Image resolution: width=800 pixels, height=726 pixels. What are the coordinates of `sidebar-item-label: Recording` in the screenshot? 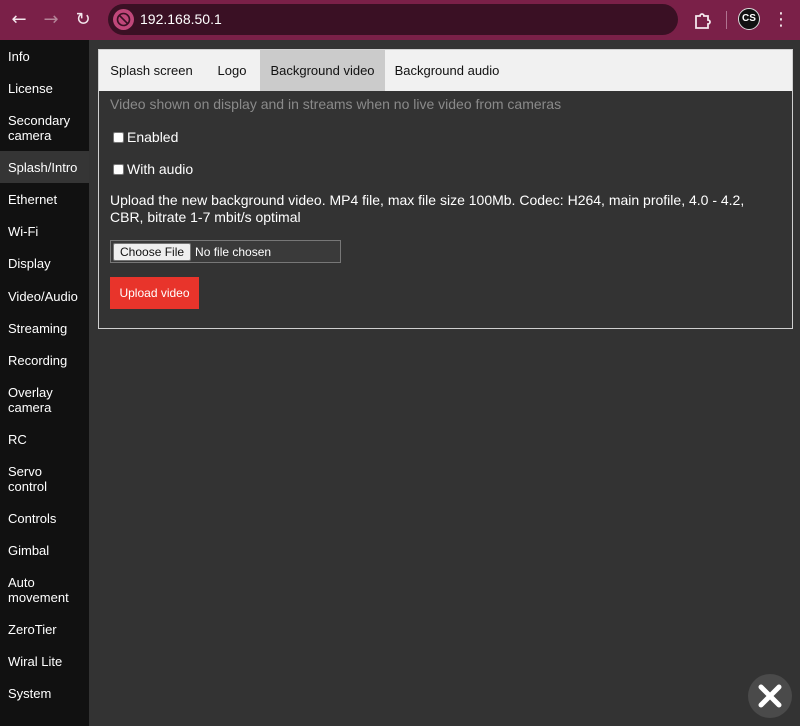 It's located at (38, 360).